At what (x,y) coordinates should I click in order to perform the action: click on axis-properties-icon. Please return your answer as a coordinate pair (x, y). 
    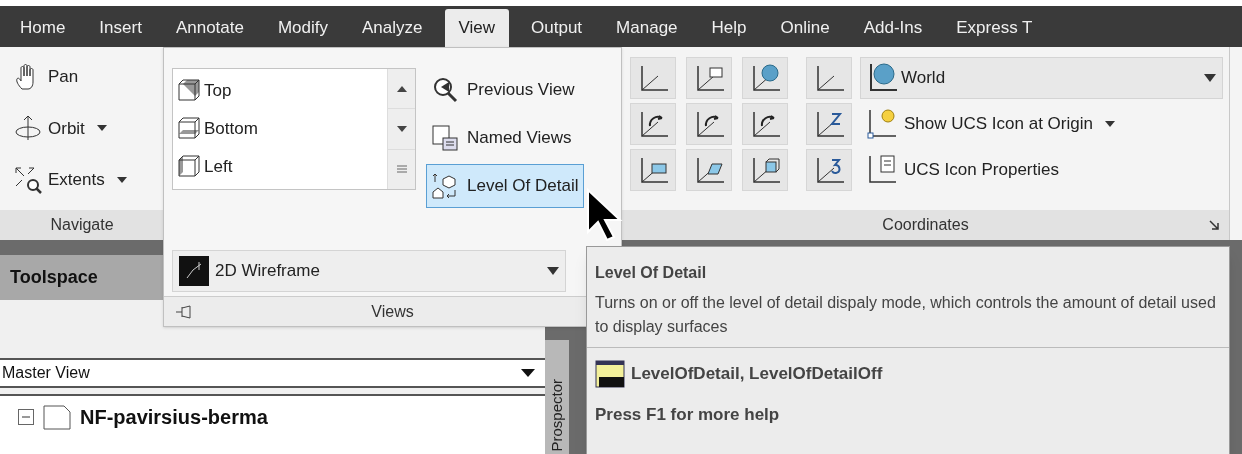
    Looking at the image, I should click on (882, 170).